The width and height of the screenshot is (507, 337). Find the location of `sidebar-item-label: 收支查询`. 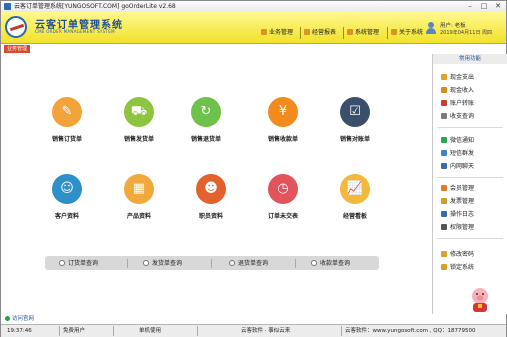

sidebar-item-label: 收支查询 is located at coordinates (462, 116).